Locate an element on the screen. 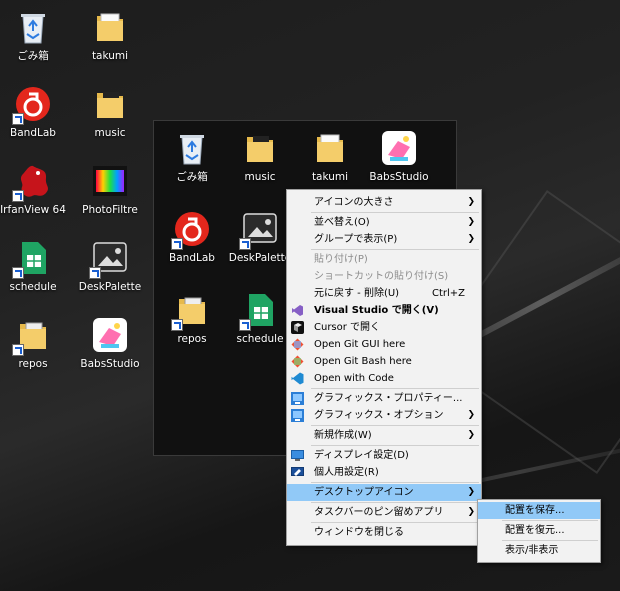  menu-item-sort-by: 並べ替え(O) ❯ is located at coordinates (384, 222).